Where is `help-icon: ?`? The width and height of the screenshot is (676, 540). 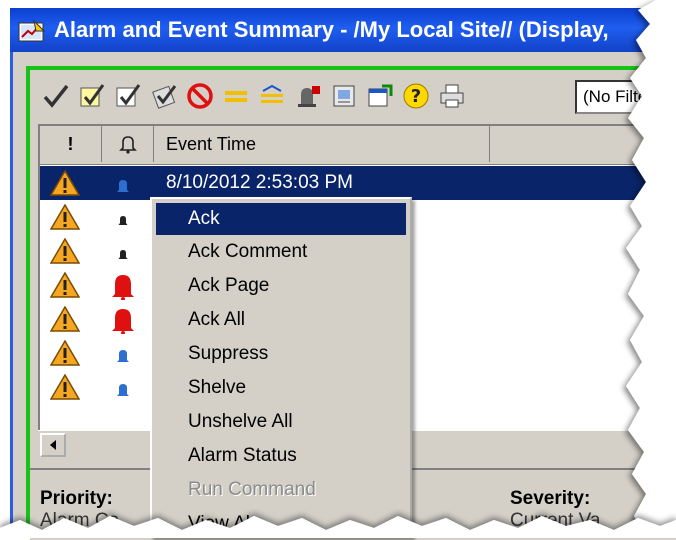
help-icon: ? is located at coordinates (416, 96).